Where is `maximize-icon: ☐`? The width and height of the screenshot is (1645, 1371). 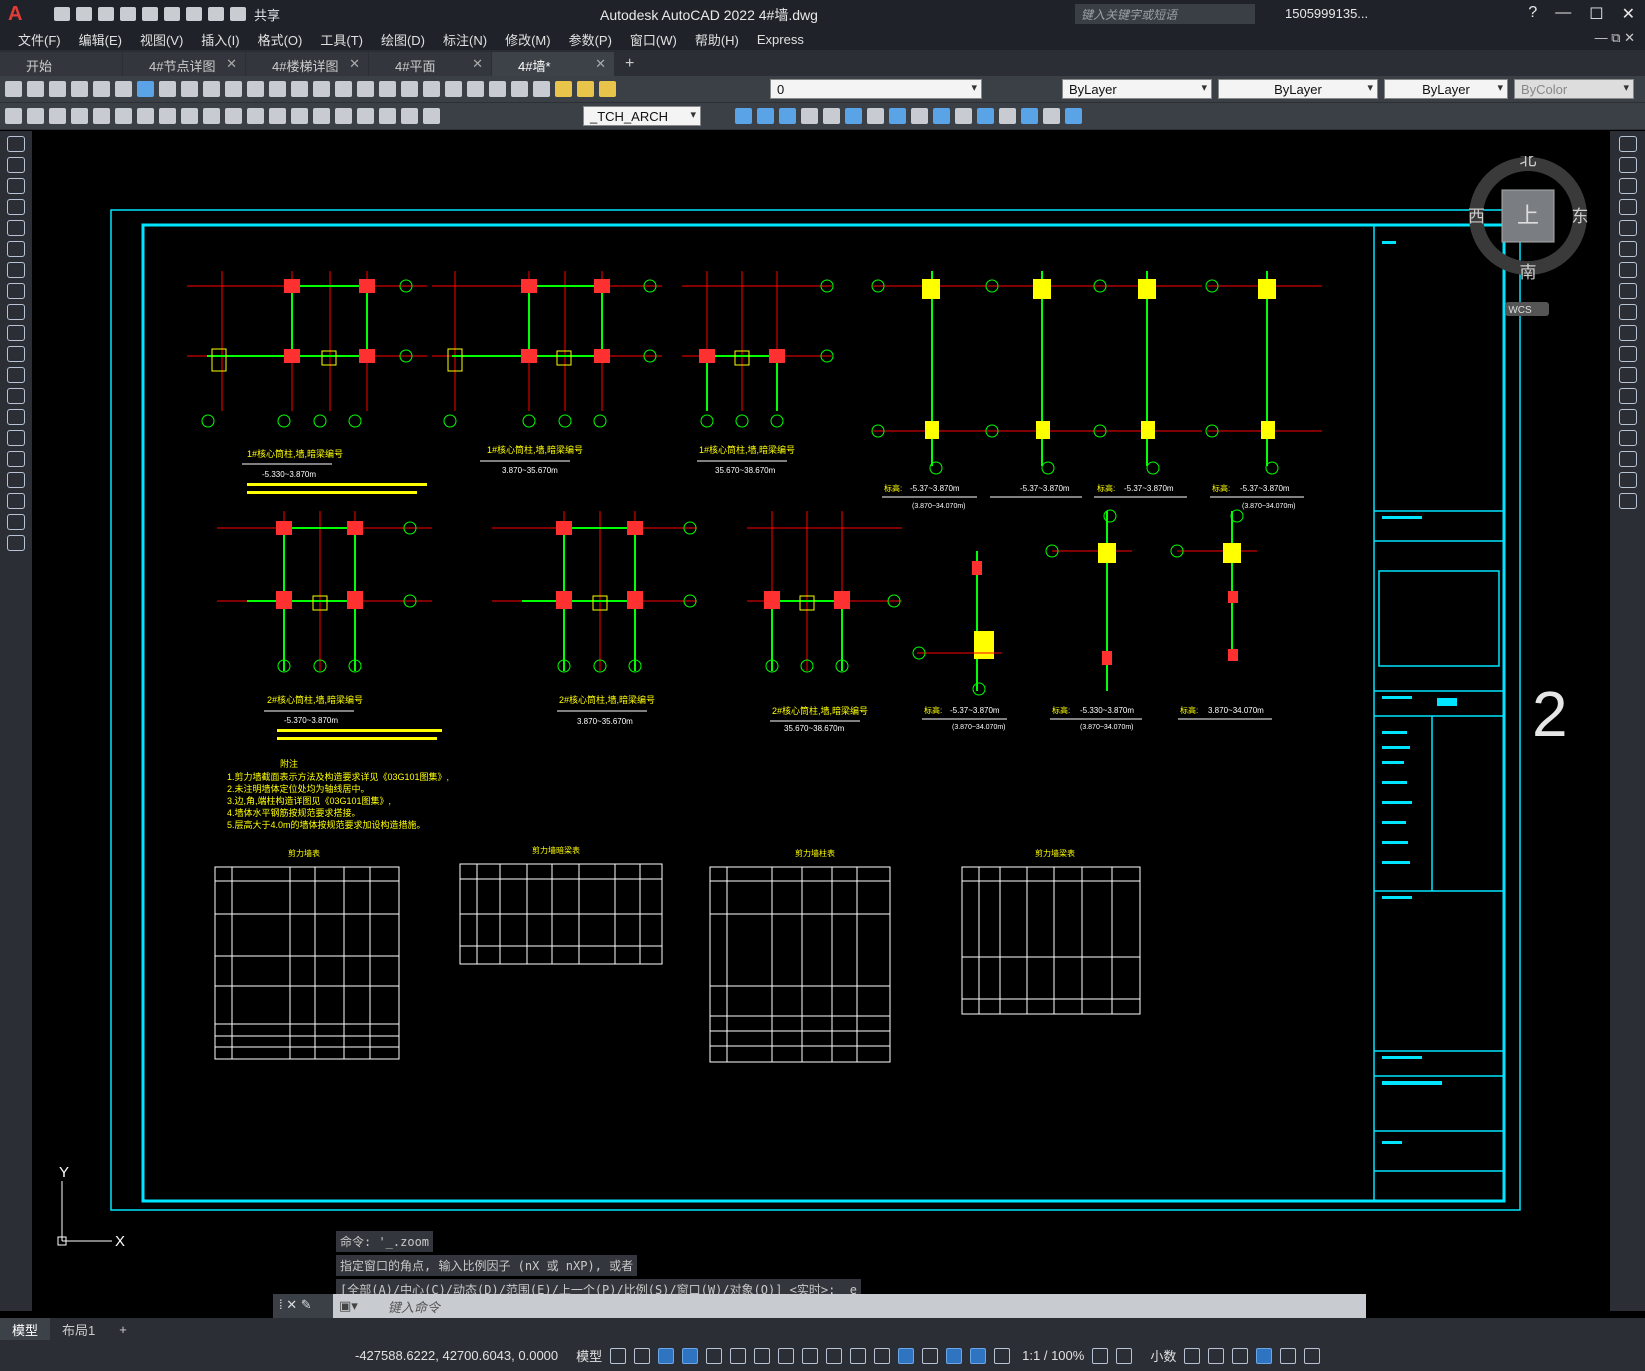 maximize-icon: ☐ is located at coordinates (1596, 14).